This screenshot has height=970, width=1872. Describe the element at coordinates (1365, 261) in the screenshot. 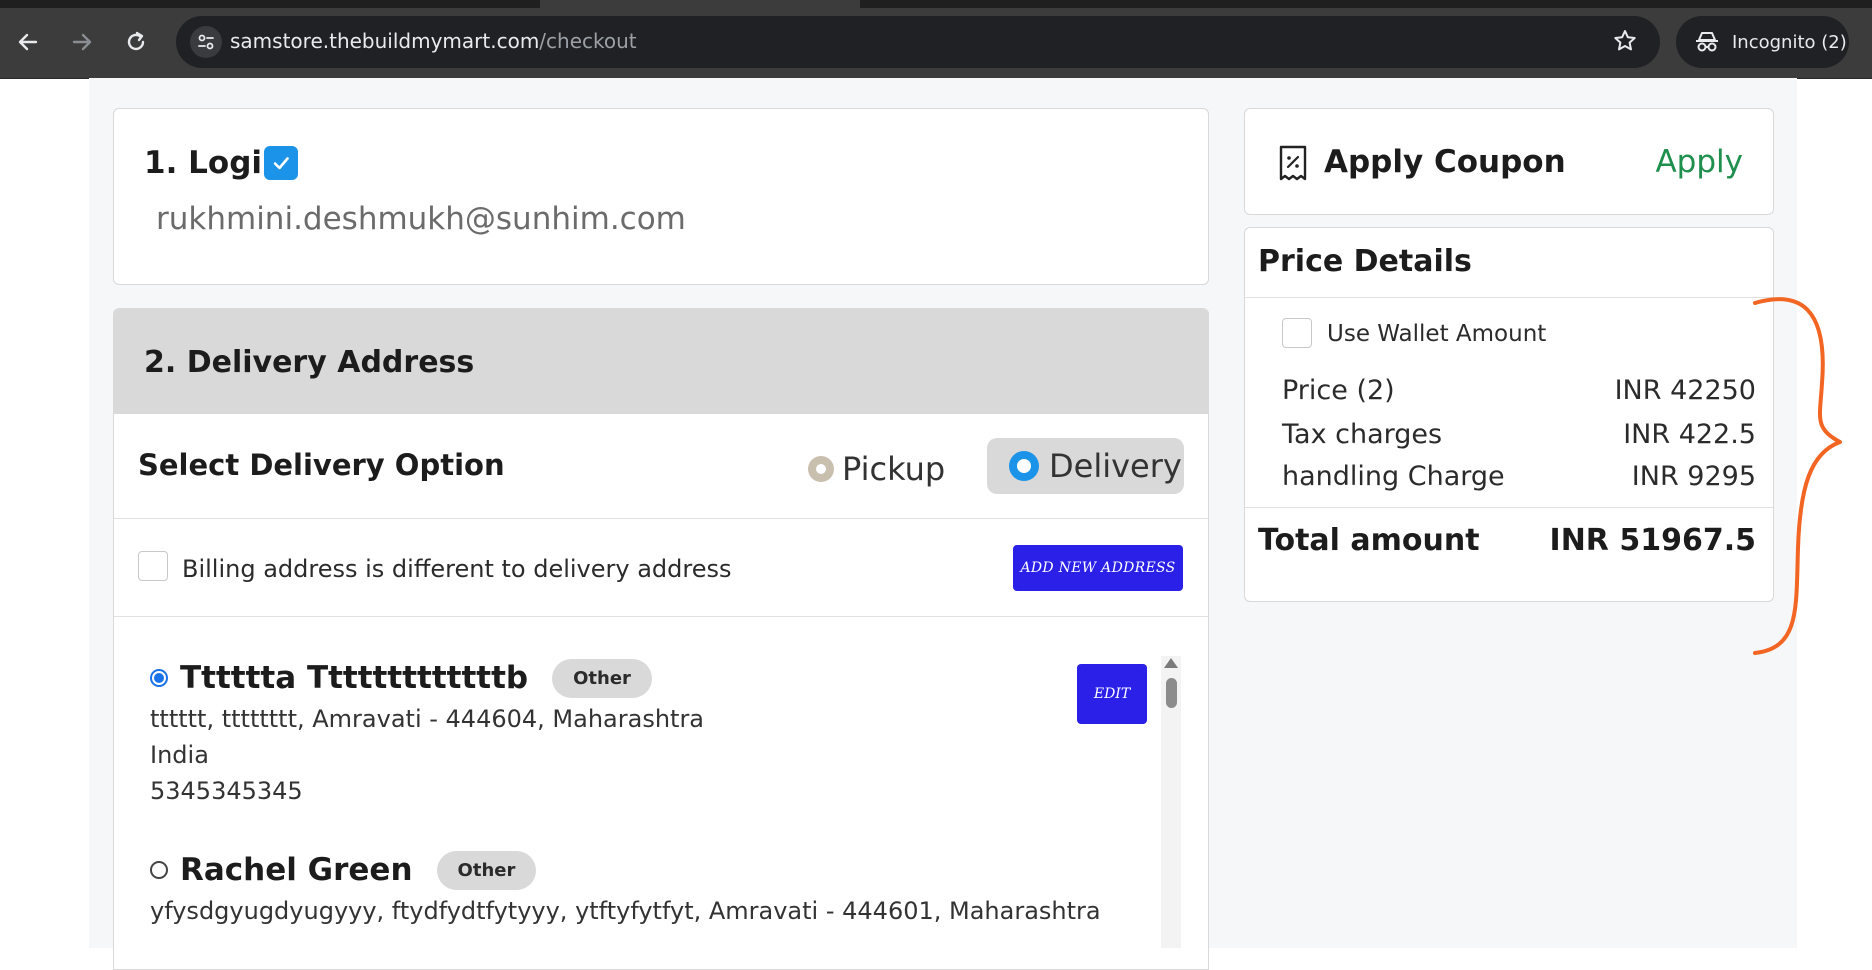

I see `price-details-title: Price Details` at that location.